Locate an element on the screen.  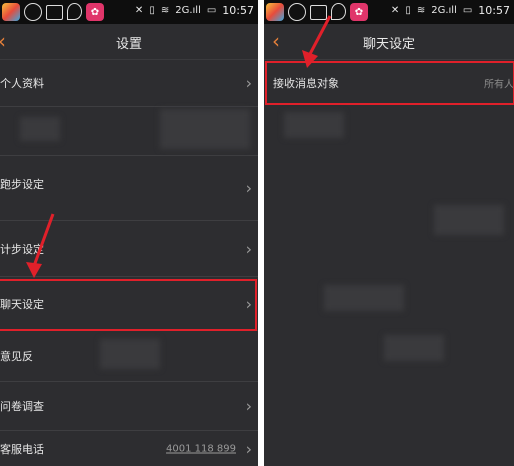
highlight-box is located at coordinates (128, 305).